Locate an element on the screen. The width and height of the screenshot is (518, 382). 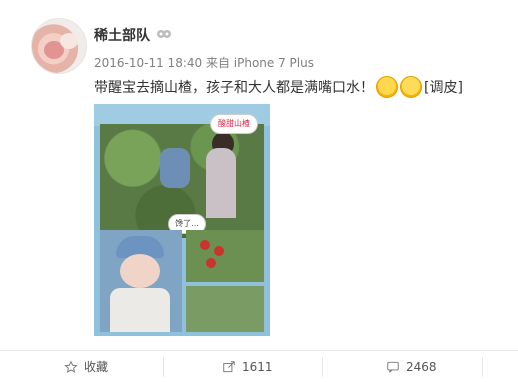
favorite-button: 收藏 is located at coordinates (86, 366).